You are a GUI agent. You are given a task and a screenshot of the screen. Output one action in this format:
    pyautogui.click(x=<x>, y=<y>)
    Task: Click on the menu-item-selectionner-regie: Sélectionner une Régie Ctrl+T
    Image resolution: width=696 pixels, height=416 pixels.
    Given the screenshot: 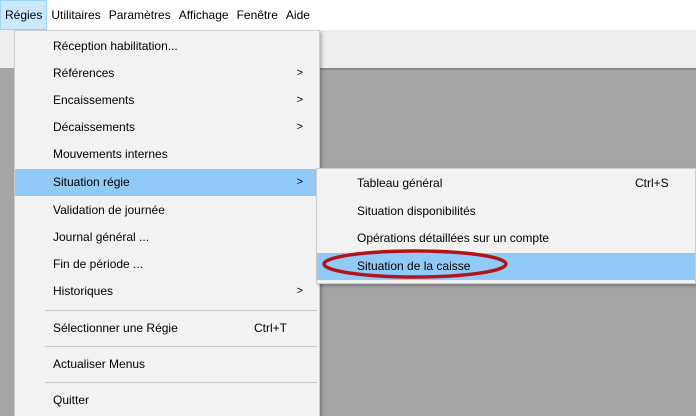 What is the action you would take?
    pyautogui.click(x=167, y=328)
    